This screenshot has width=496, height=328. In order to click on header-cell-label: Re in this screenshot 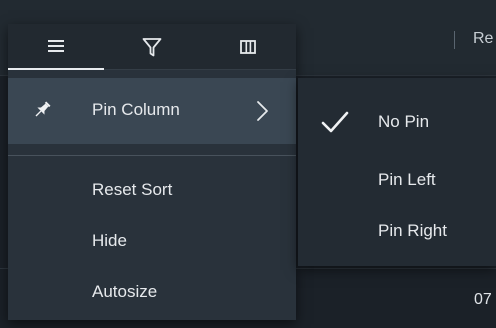, I will do `click(483, 39)`.